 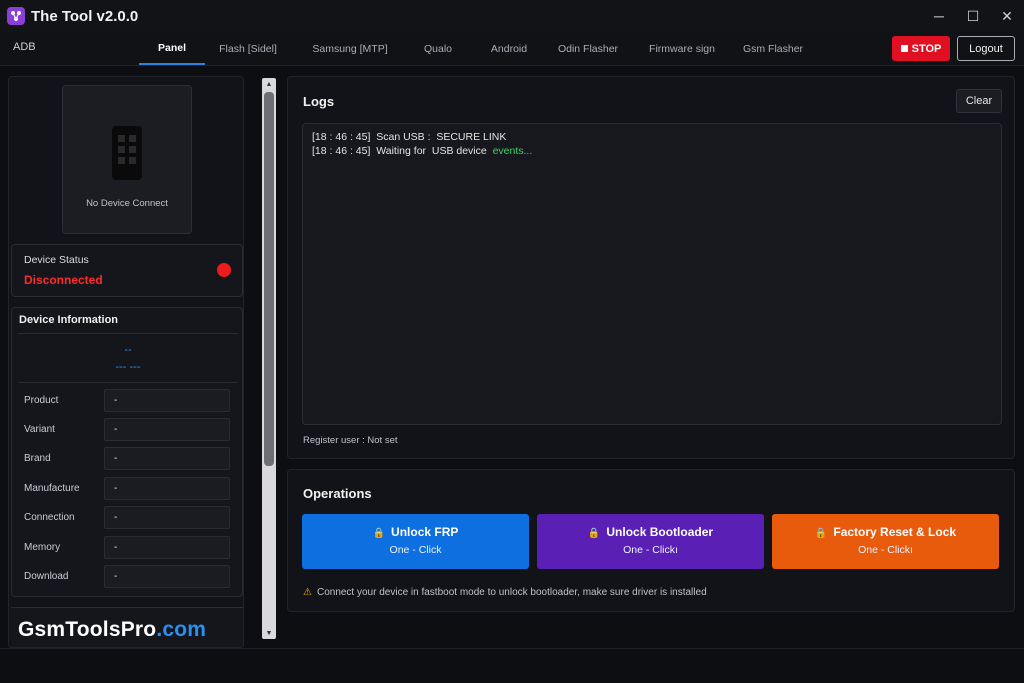 What do you see at coordinates (128, 350) in the screenshot?
I see `device-model-placeholder: --` at bounding box center [128, 350].